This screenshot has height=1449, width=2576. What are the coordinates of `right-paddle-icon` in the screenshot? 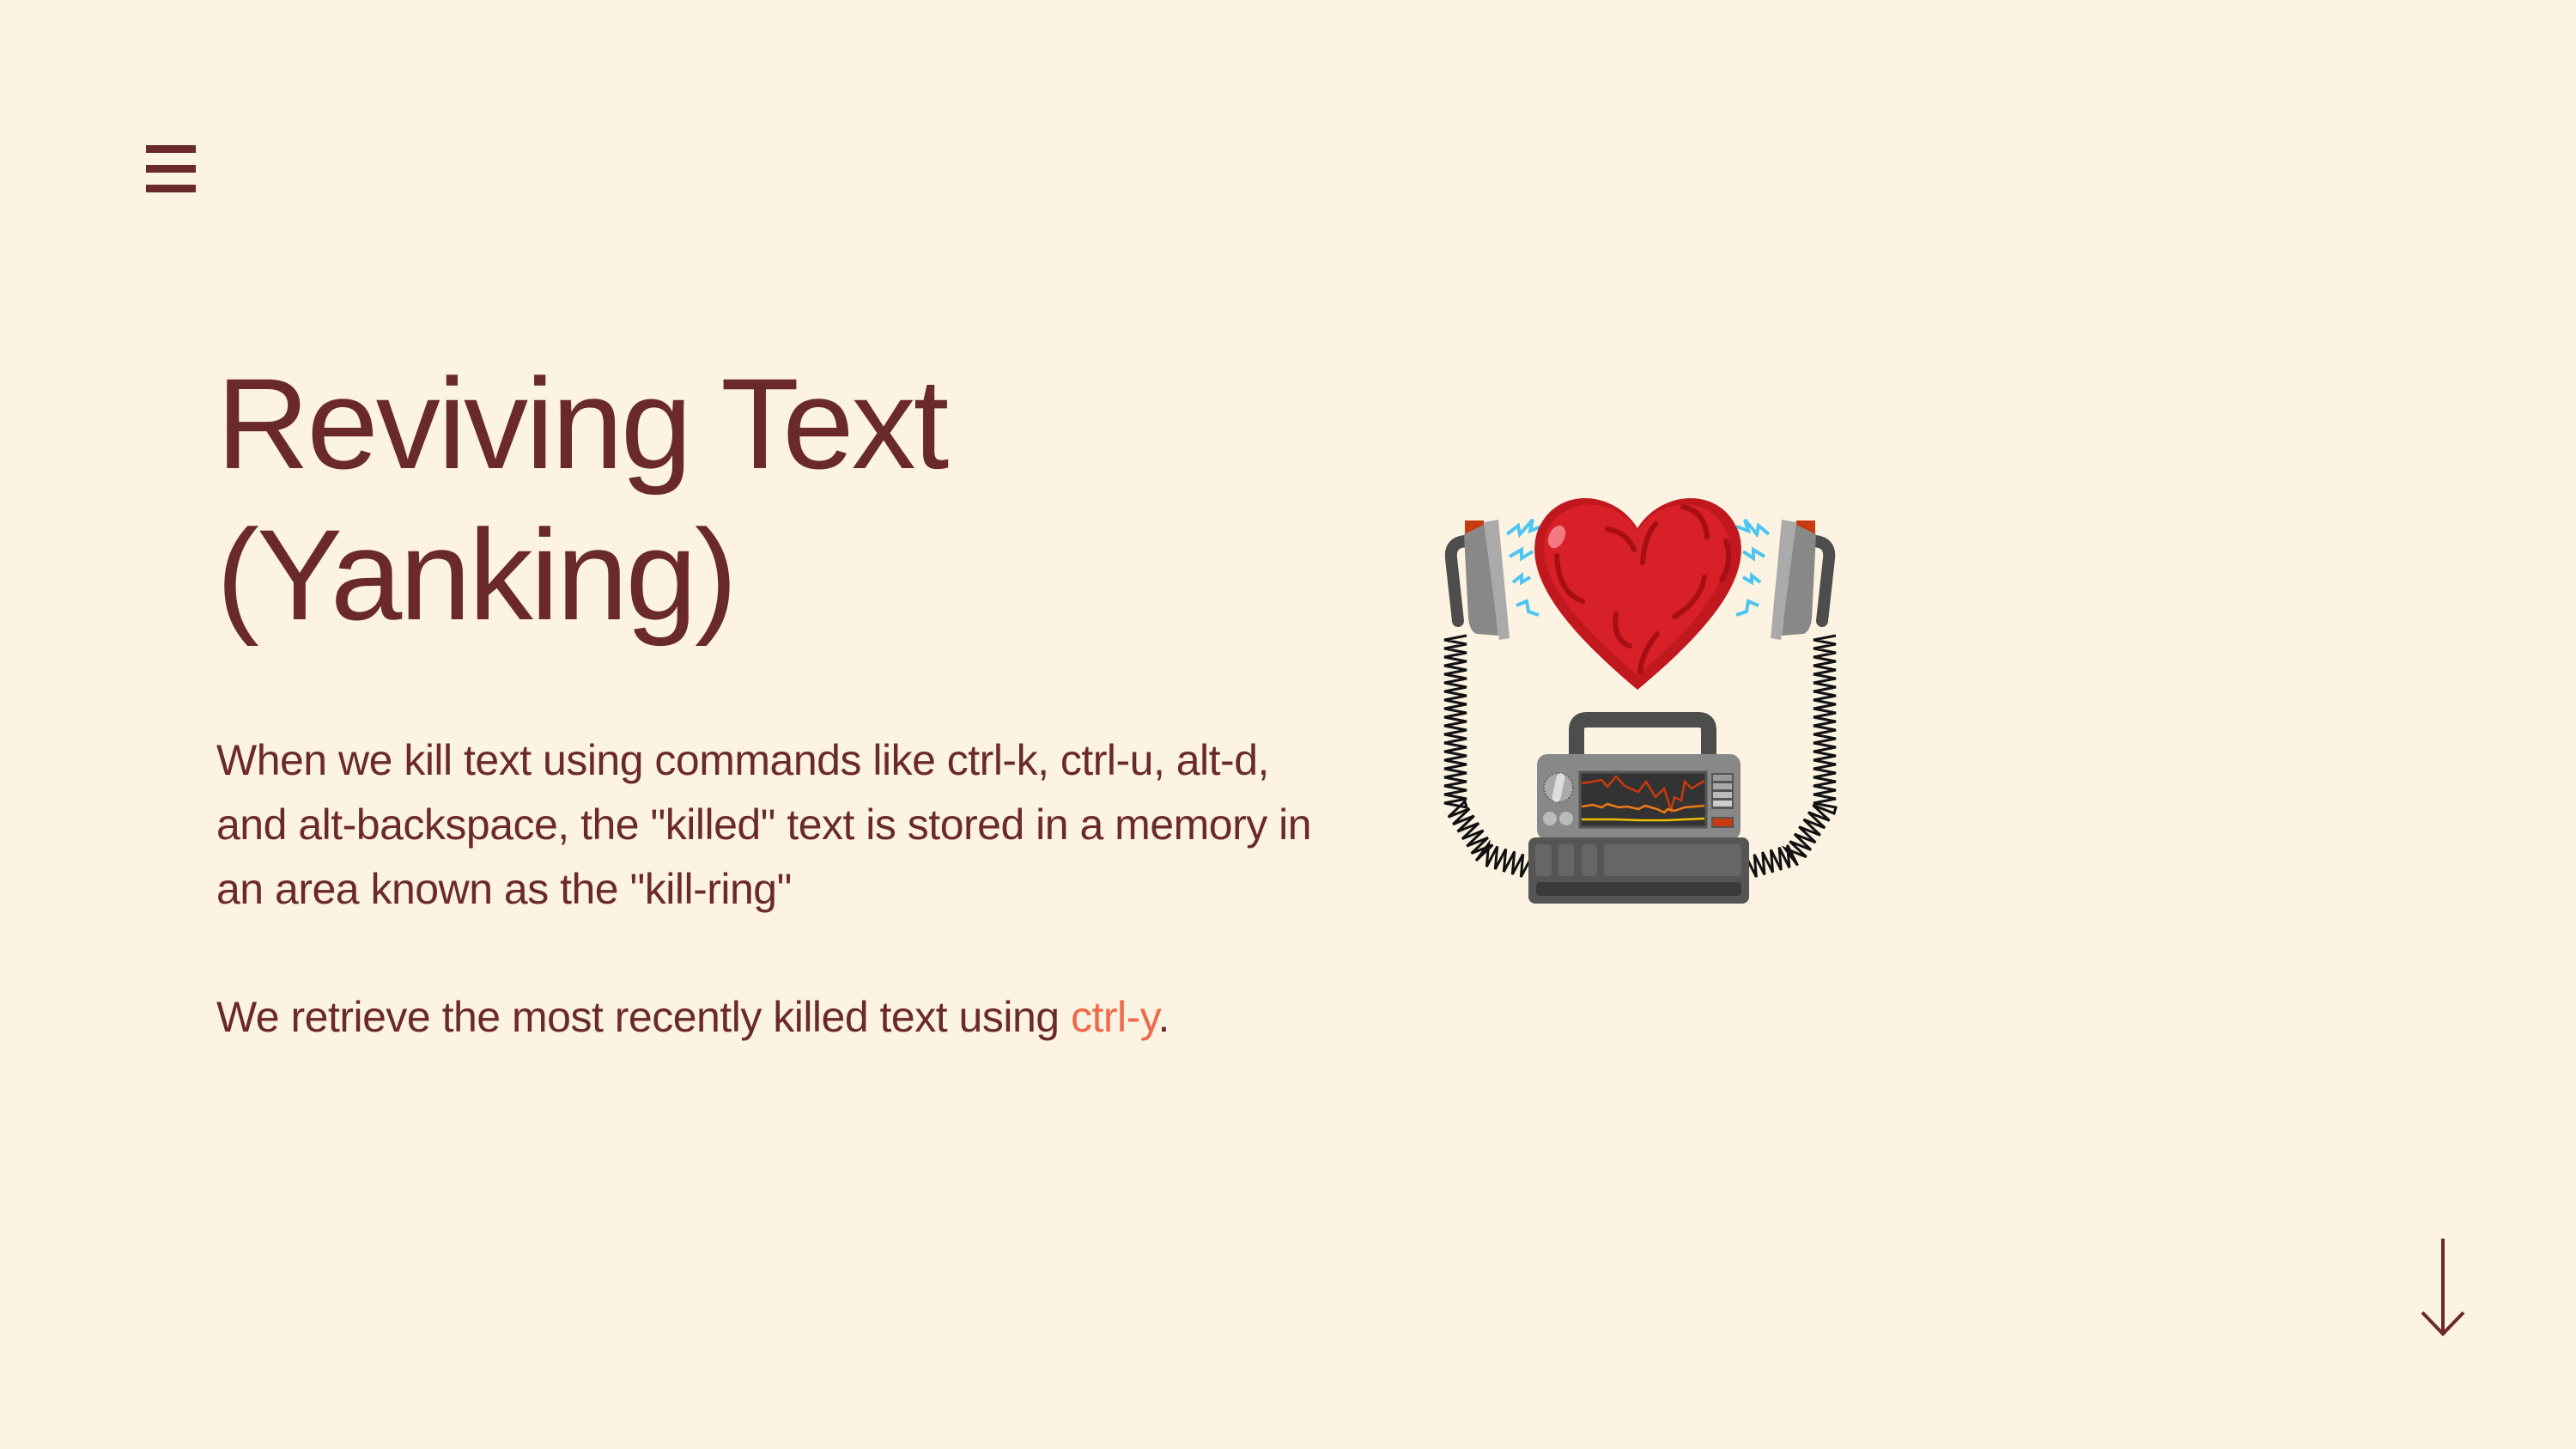 It's located at (1804, 580).